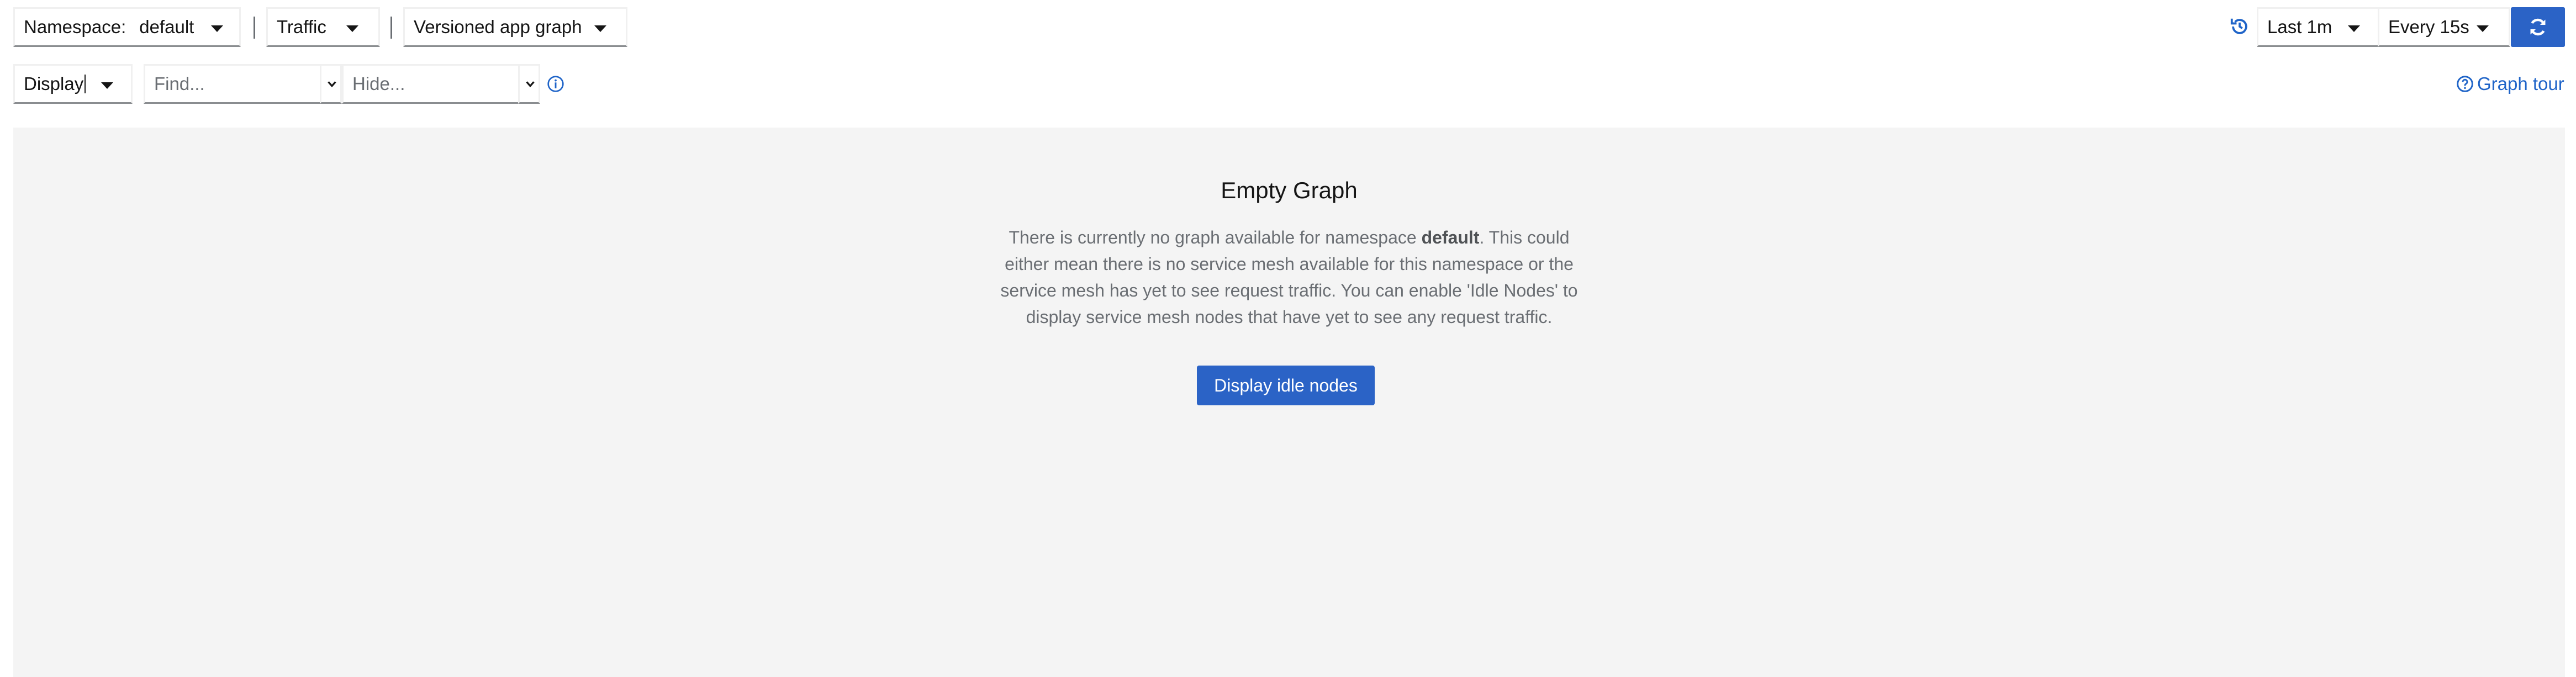  I want to click on traffic-label: Traffic, so click(301, 27).